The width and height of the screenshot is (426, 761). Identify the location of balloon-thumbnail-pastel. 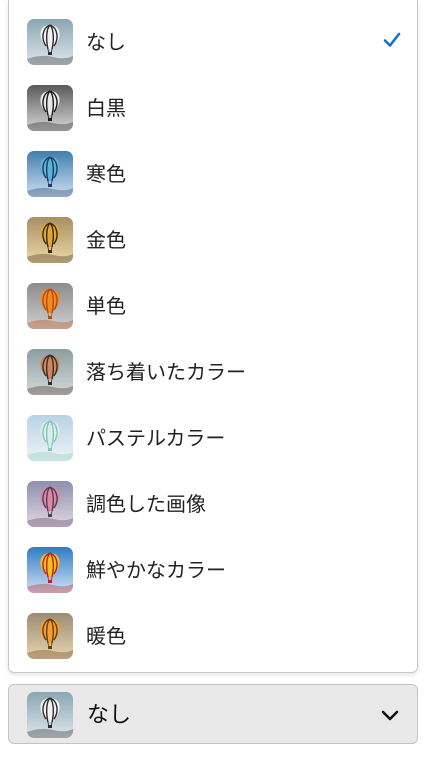
(50, 438).